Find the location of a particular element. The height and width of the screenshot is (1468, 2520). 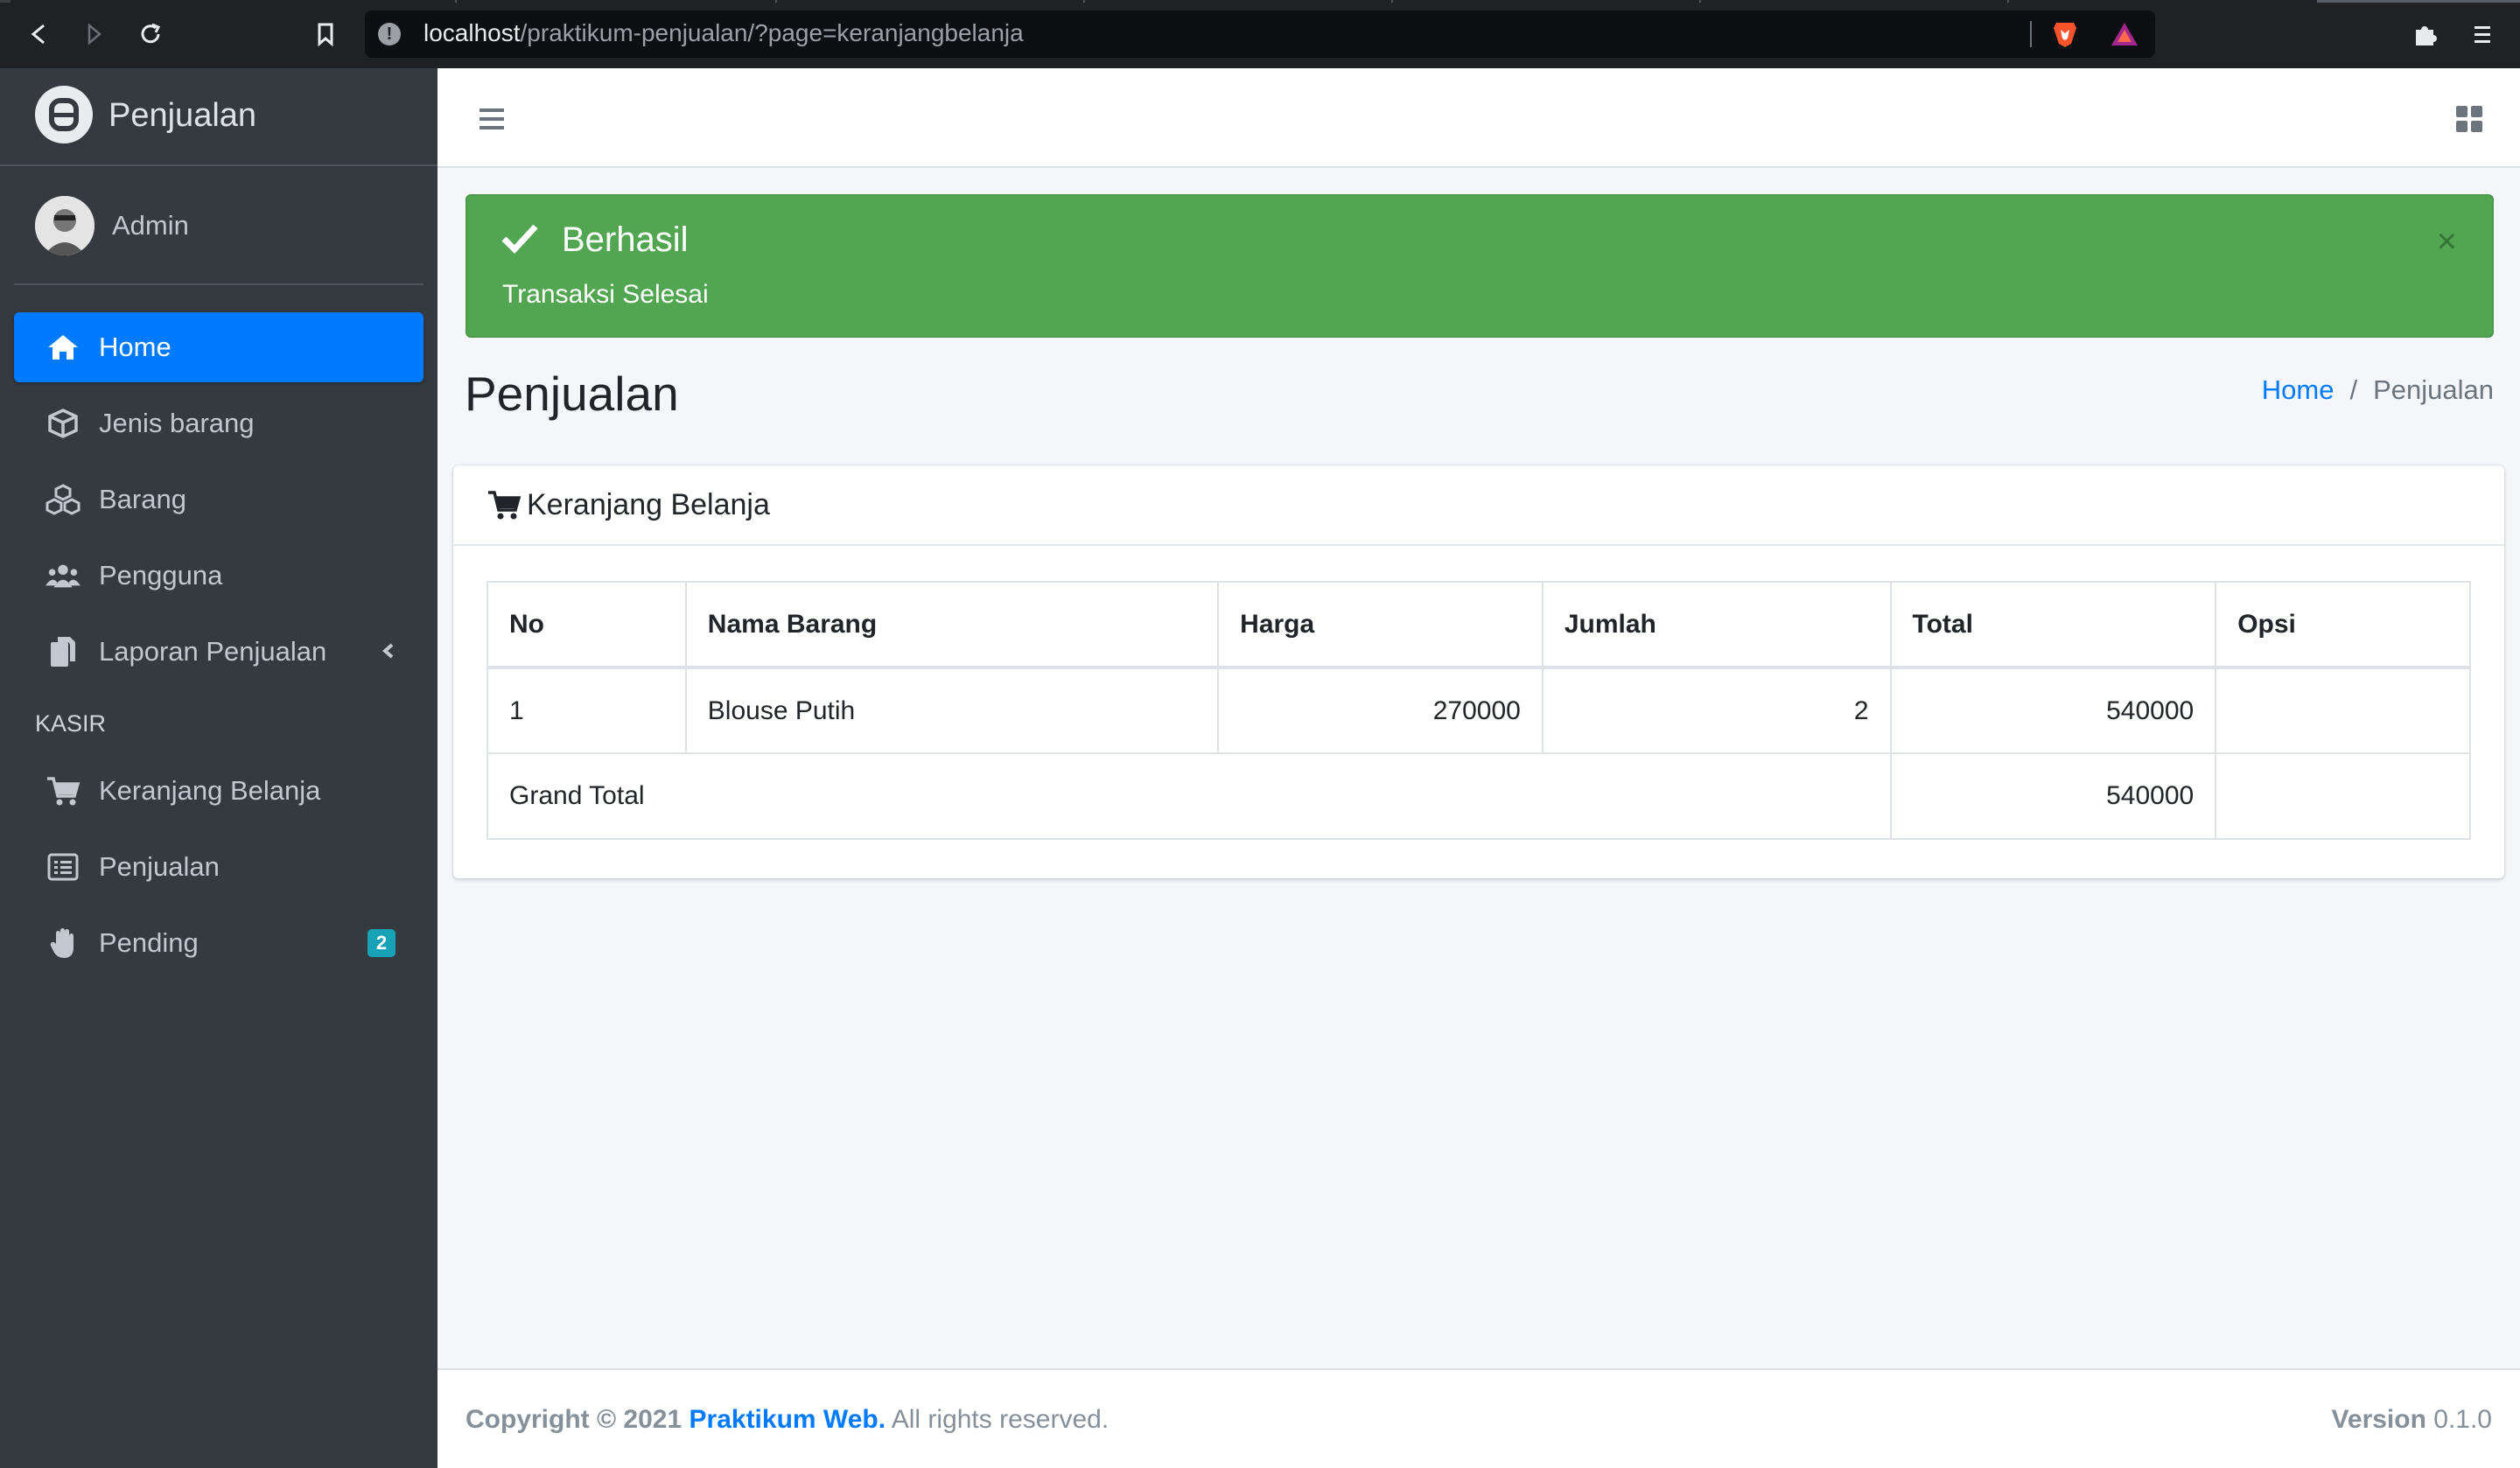

menu-icon is located at coordinates (2482, 34).